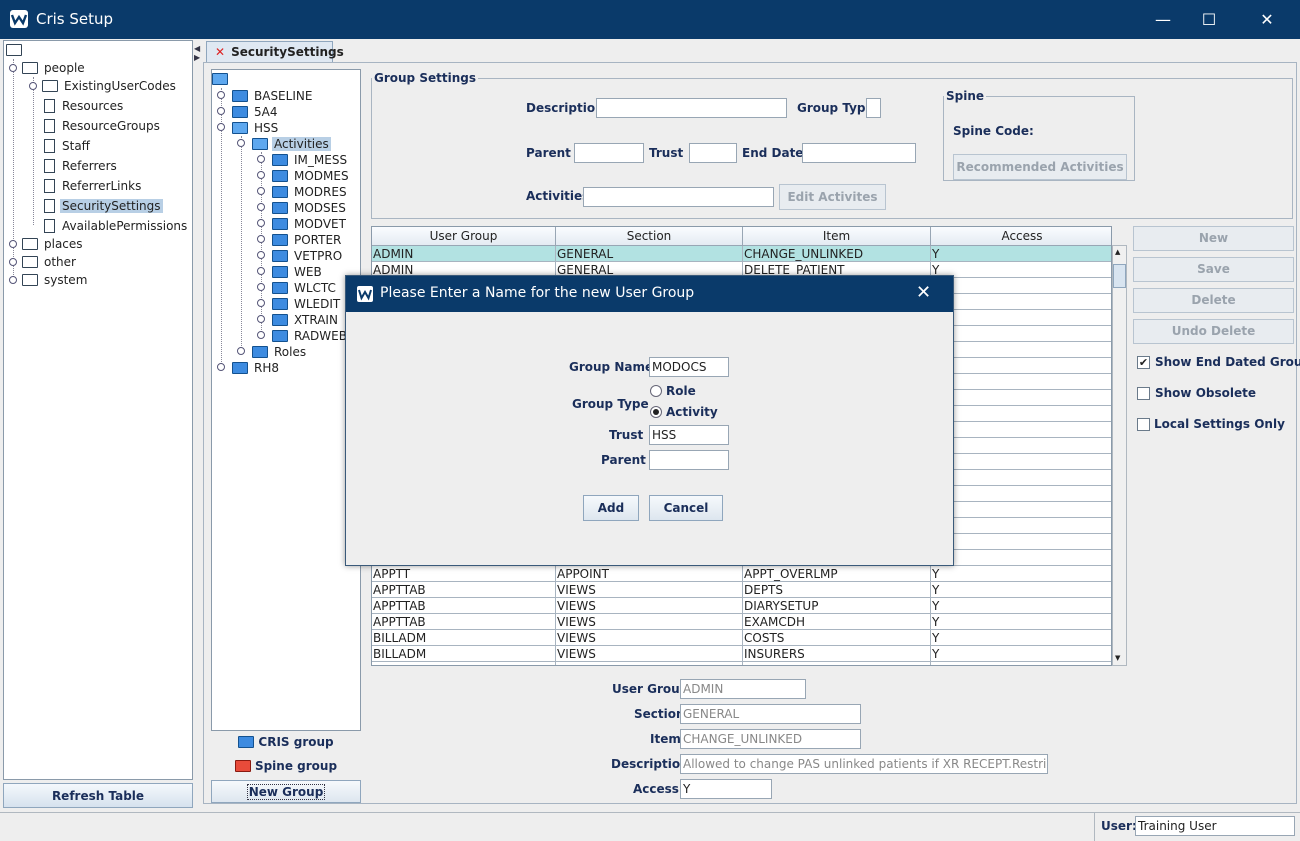 This screenshot has width=1300, height=841. I want to click on tree-item-other: other, so click(50, 262).